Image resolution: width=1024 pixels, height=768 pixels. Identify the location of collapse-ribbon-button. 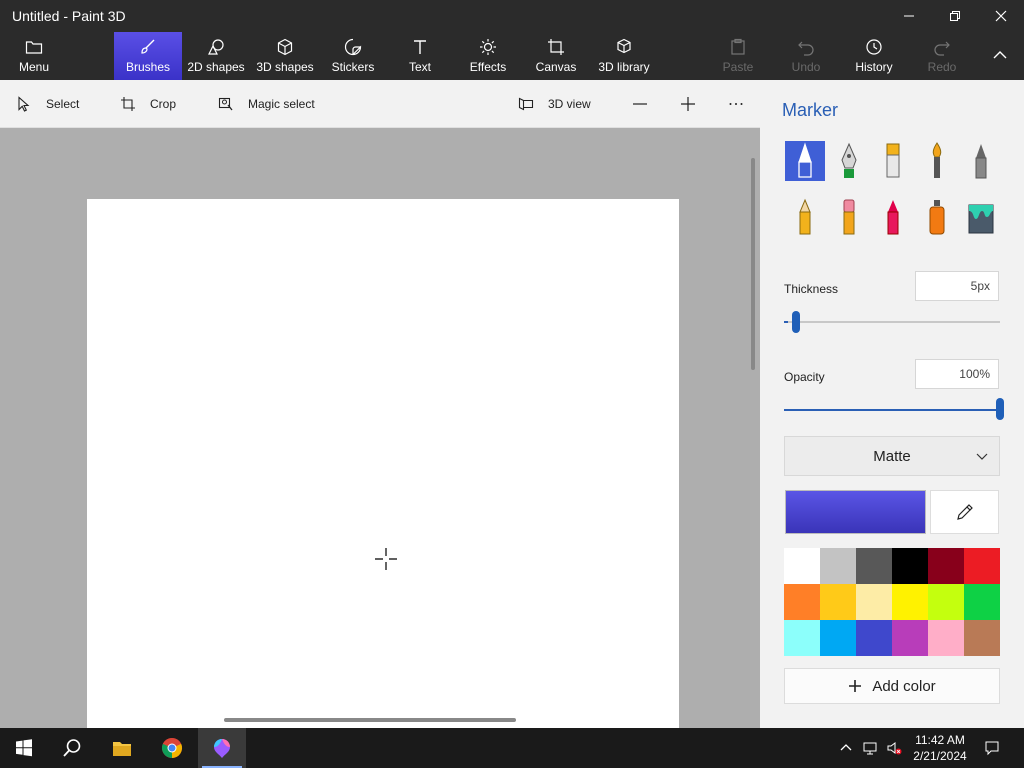
(1000, 56).